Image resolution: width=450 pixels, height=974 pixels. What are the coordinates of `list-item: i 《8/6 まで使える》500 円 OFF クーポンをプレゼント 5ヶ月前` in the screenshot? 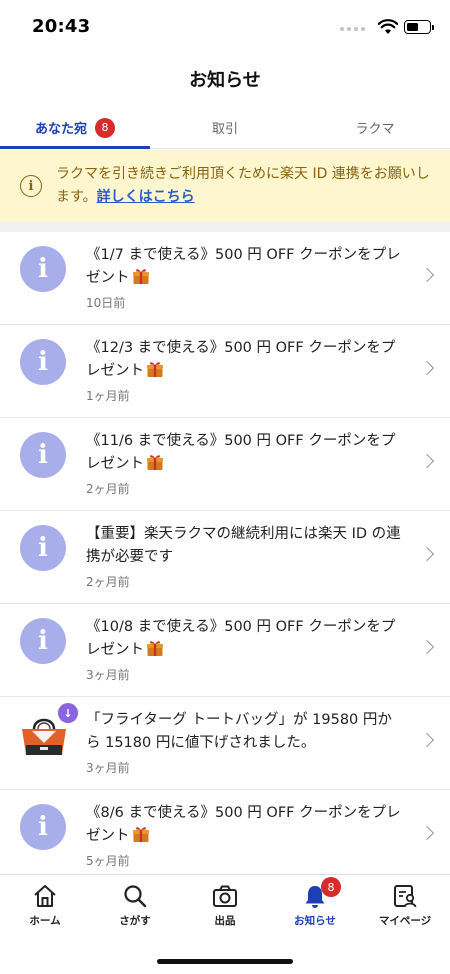 It's located at (225, 836).